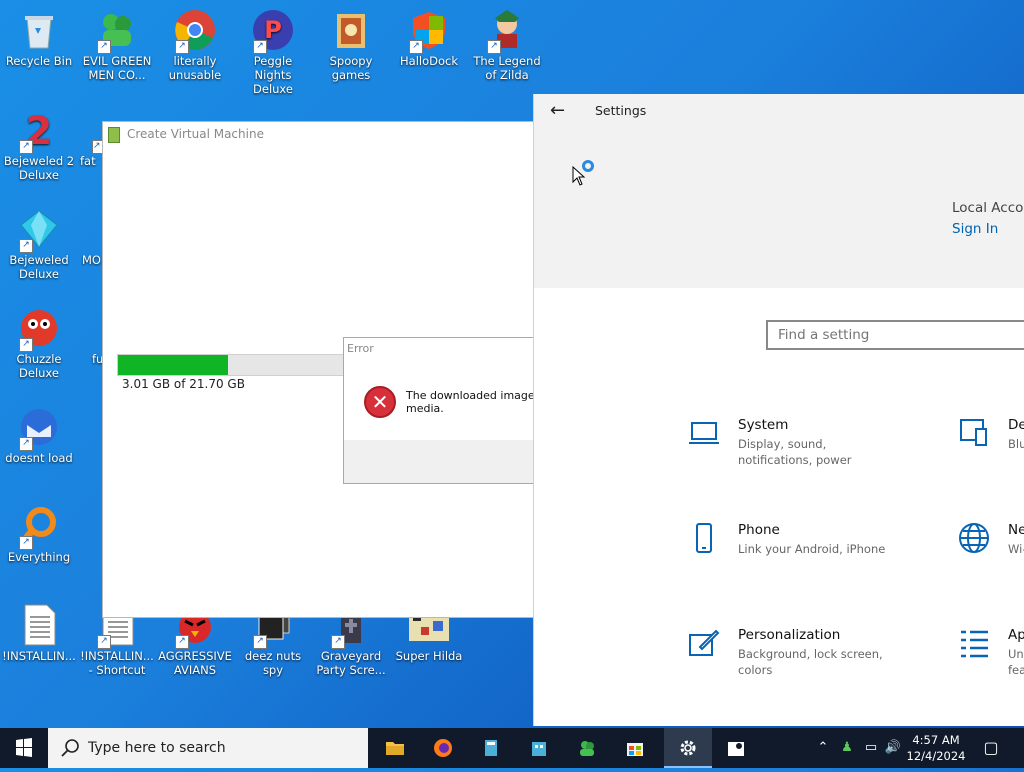 This screenshot has height=772, width=1024. I want to click on desktop-icon-label: deez nuts spy, so click(273, 663).